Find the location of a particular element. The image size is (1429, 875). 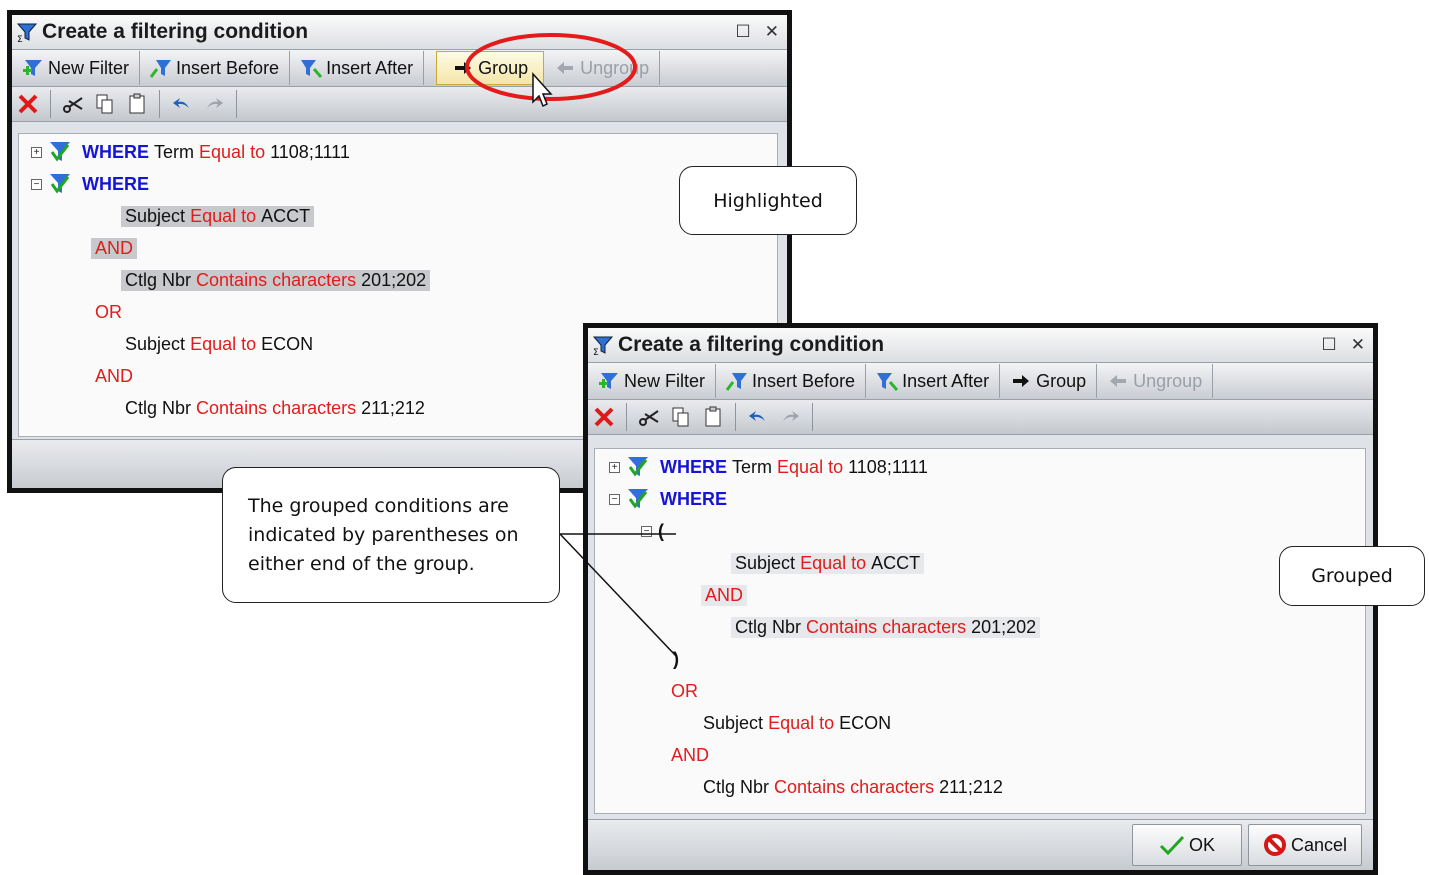

insert-after-label: Insert After is located at coordinates (370, 67).